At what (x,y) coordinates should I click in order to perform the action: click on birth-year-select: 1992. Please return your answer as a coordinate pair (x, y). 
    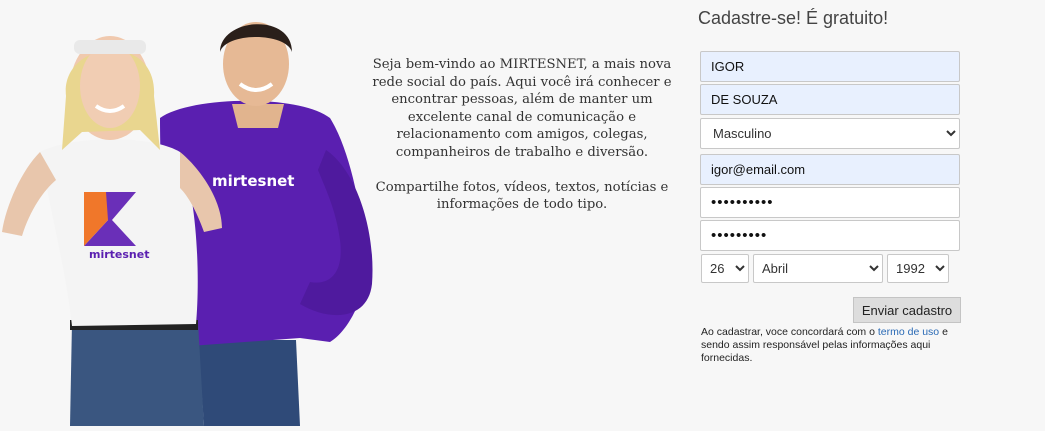
    Looking at the image, I should click on (918, 268).